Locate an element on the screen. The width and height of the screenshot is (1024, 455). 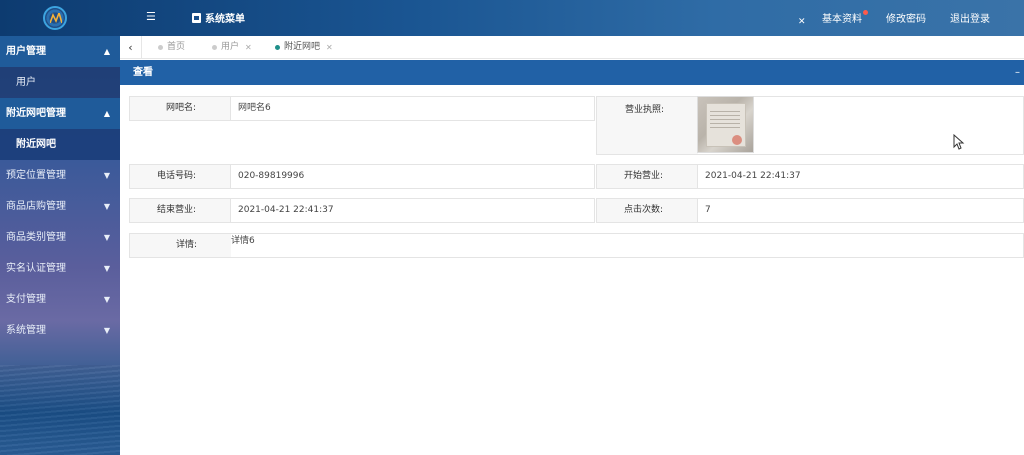
profile-link: 基本资料 is located at coordinates (845, 17).